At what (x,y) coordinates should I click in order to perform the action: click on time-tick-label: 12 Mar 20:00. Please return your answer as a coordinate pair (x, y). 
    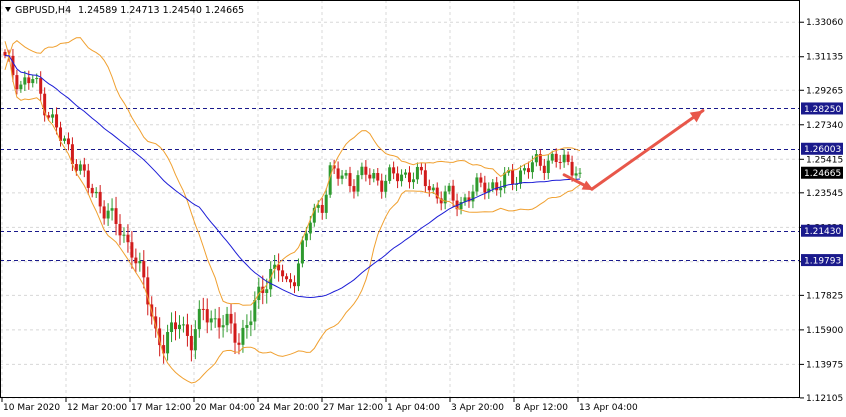
    Looking at the image, I should click on (97, 408).